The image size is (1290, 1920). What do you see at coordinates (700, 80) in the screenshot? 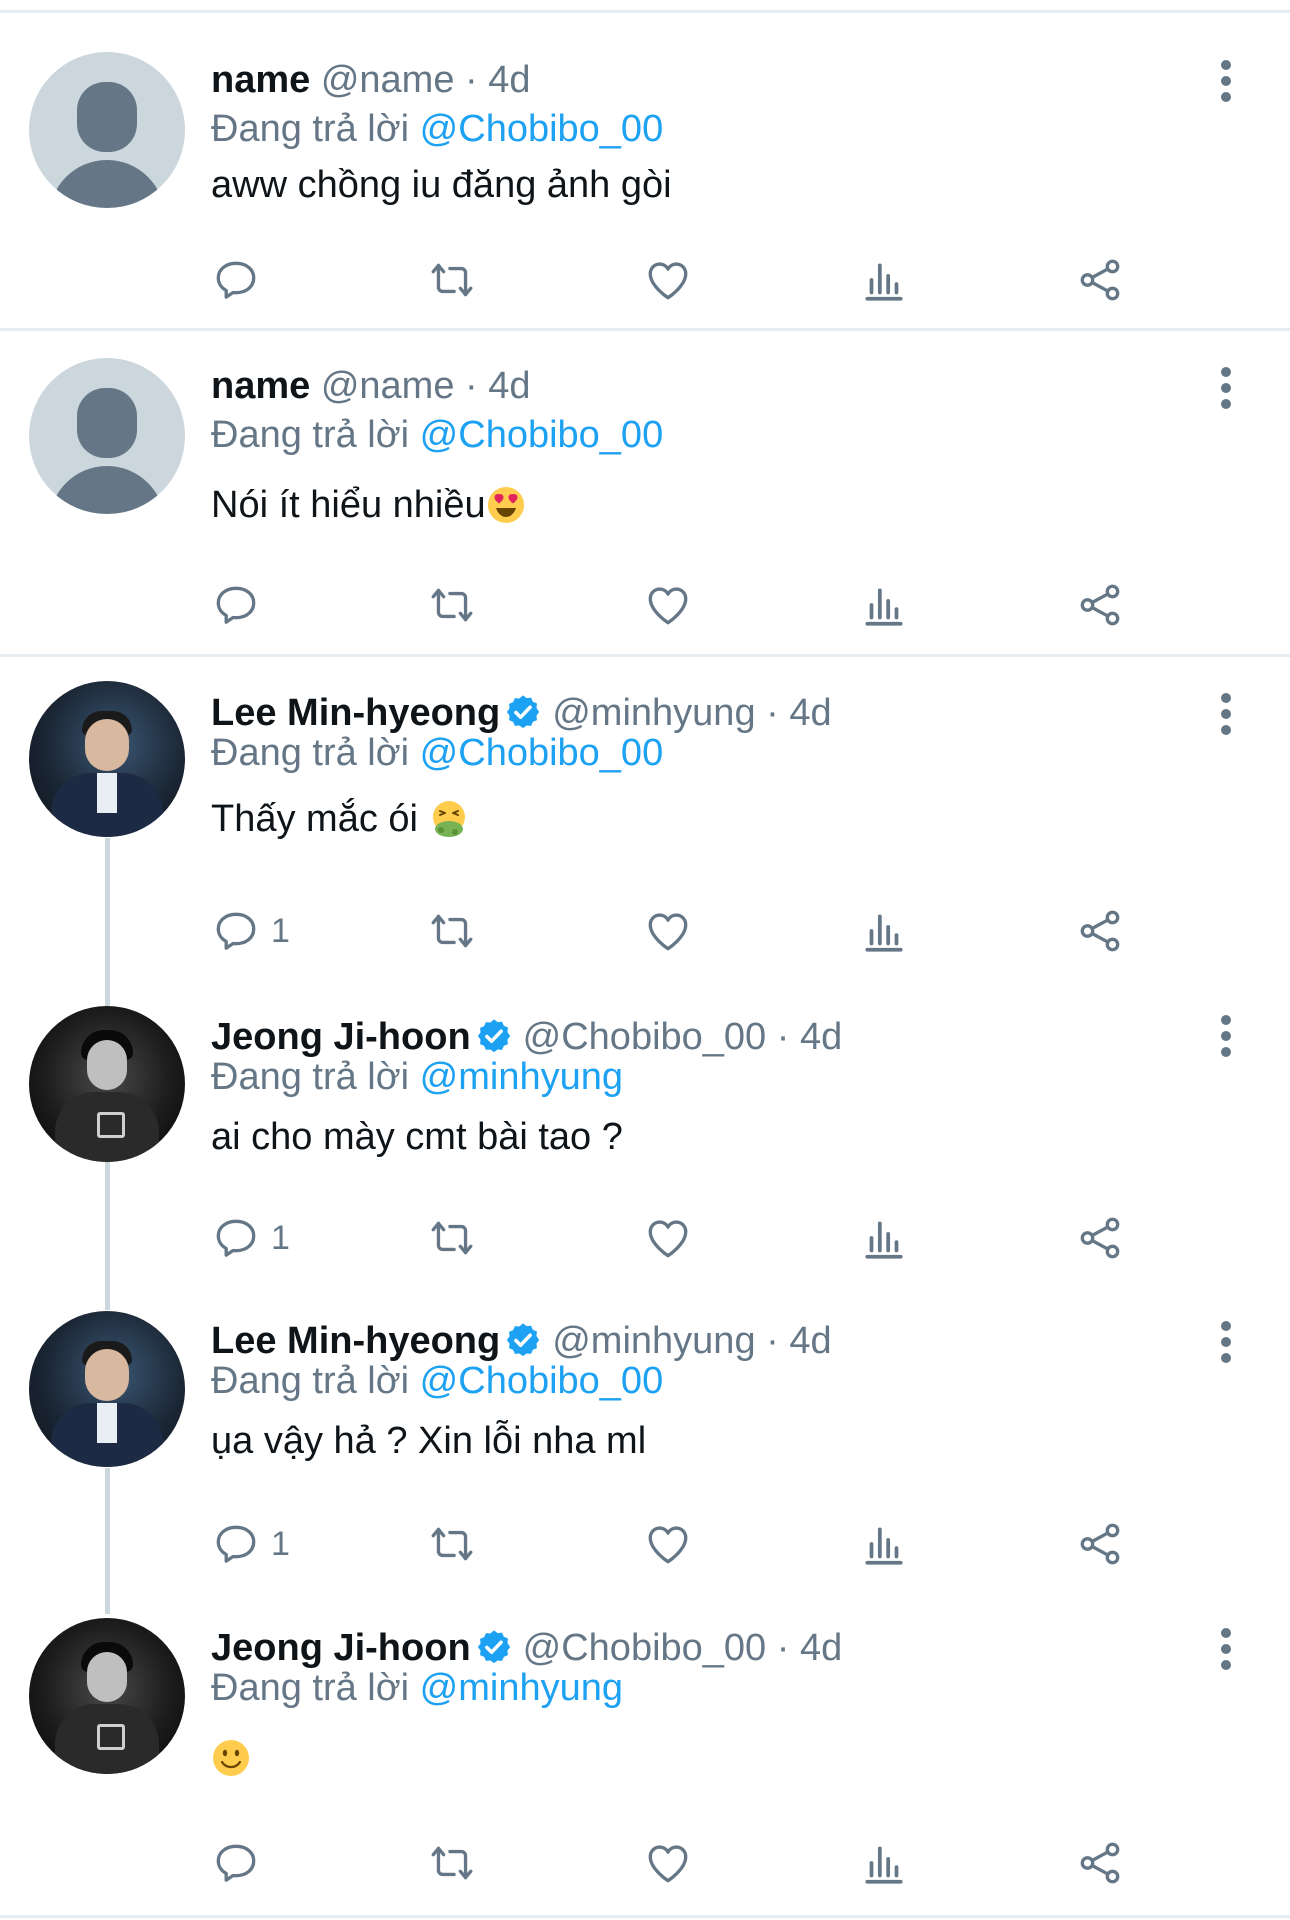
I see `tweet-header: name @name · 4d` at bounding box center [700, 80].